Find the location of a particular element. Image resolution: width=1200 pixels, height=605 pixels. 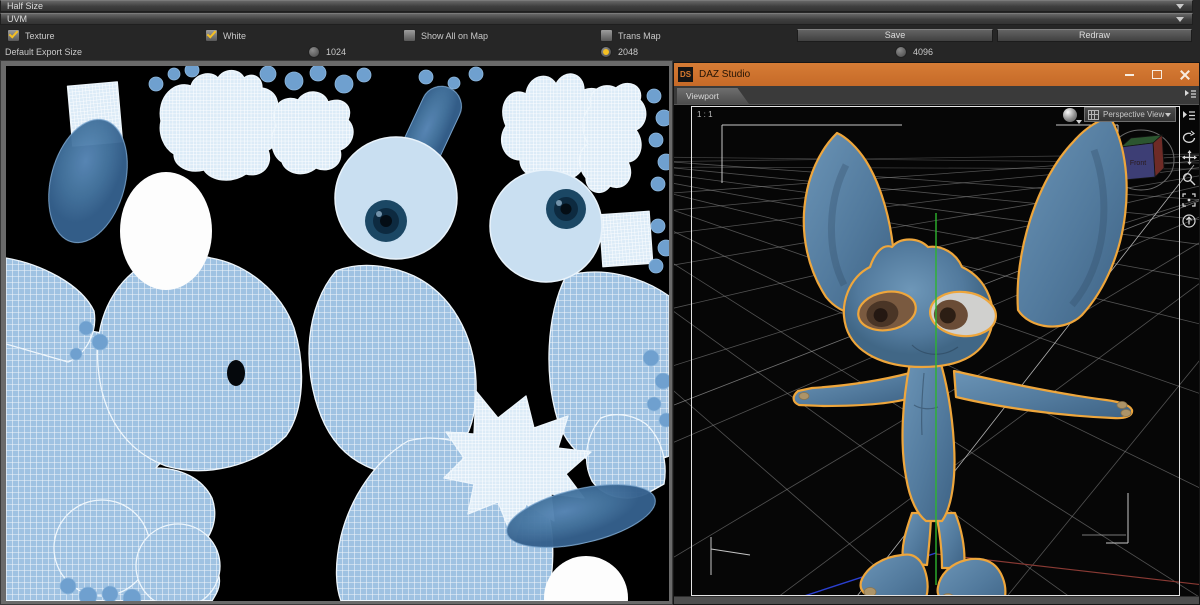

texture-checkbox-item: Texture is located at coordinates (31, 35).